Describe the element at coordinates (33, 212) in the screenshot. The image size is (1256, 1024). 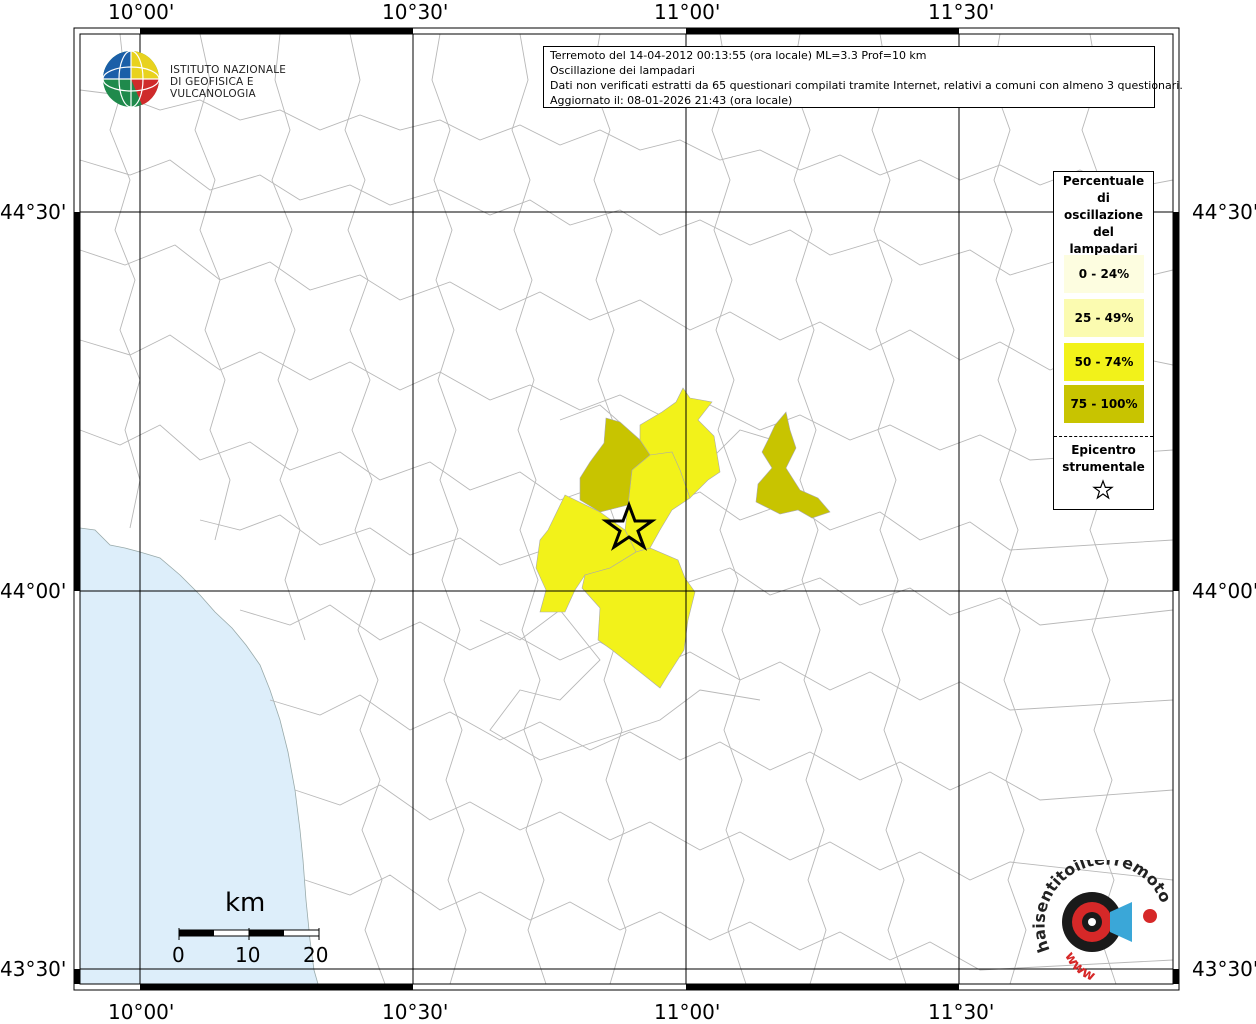
I see `axis-left-label: 44°30'` at that location.